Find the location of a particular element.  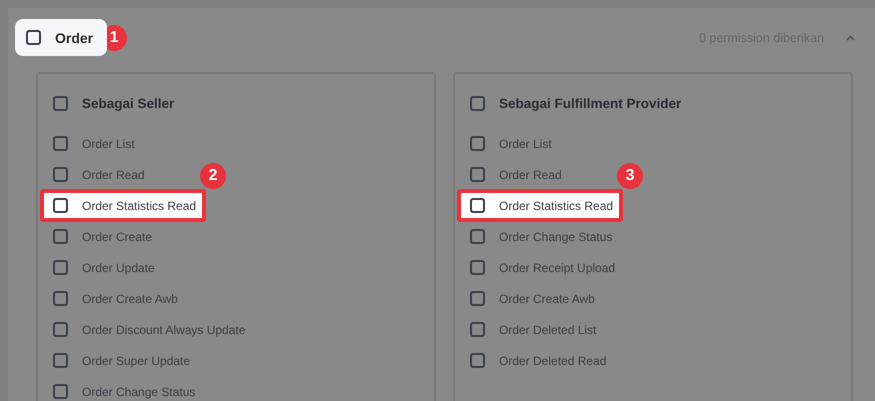

step-number: 3 is located at coordinates (630, 176).